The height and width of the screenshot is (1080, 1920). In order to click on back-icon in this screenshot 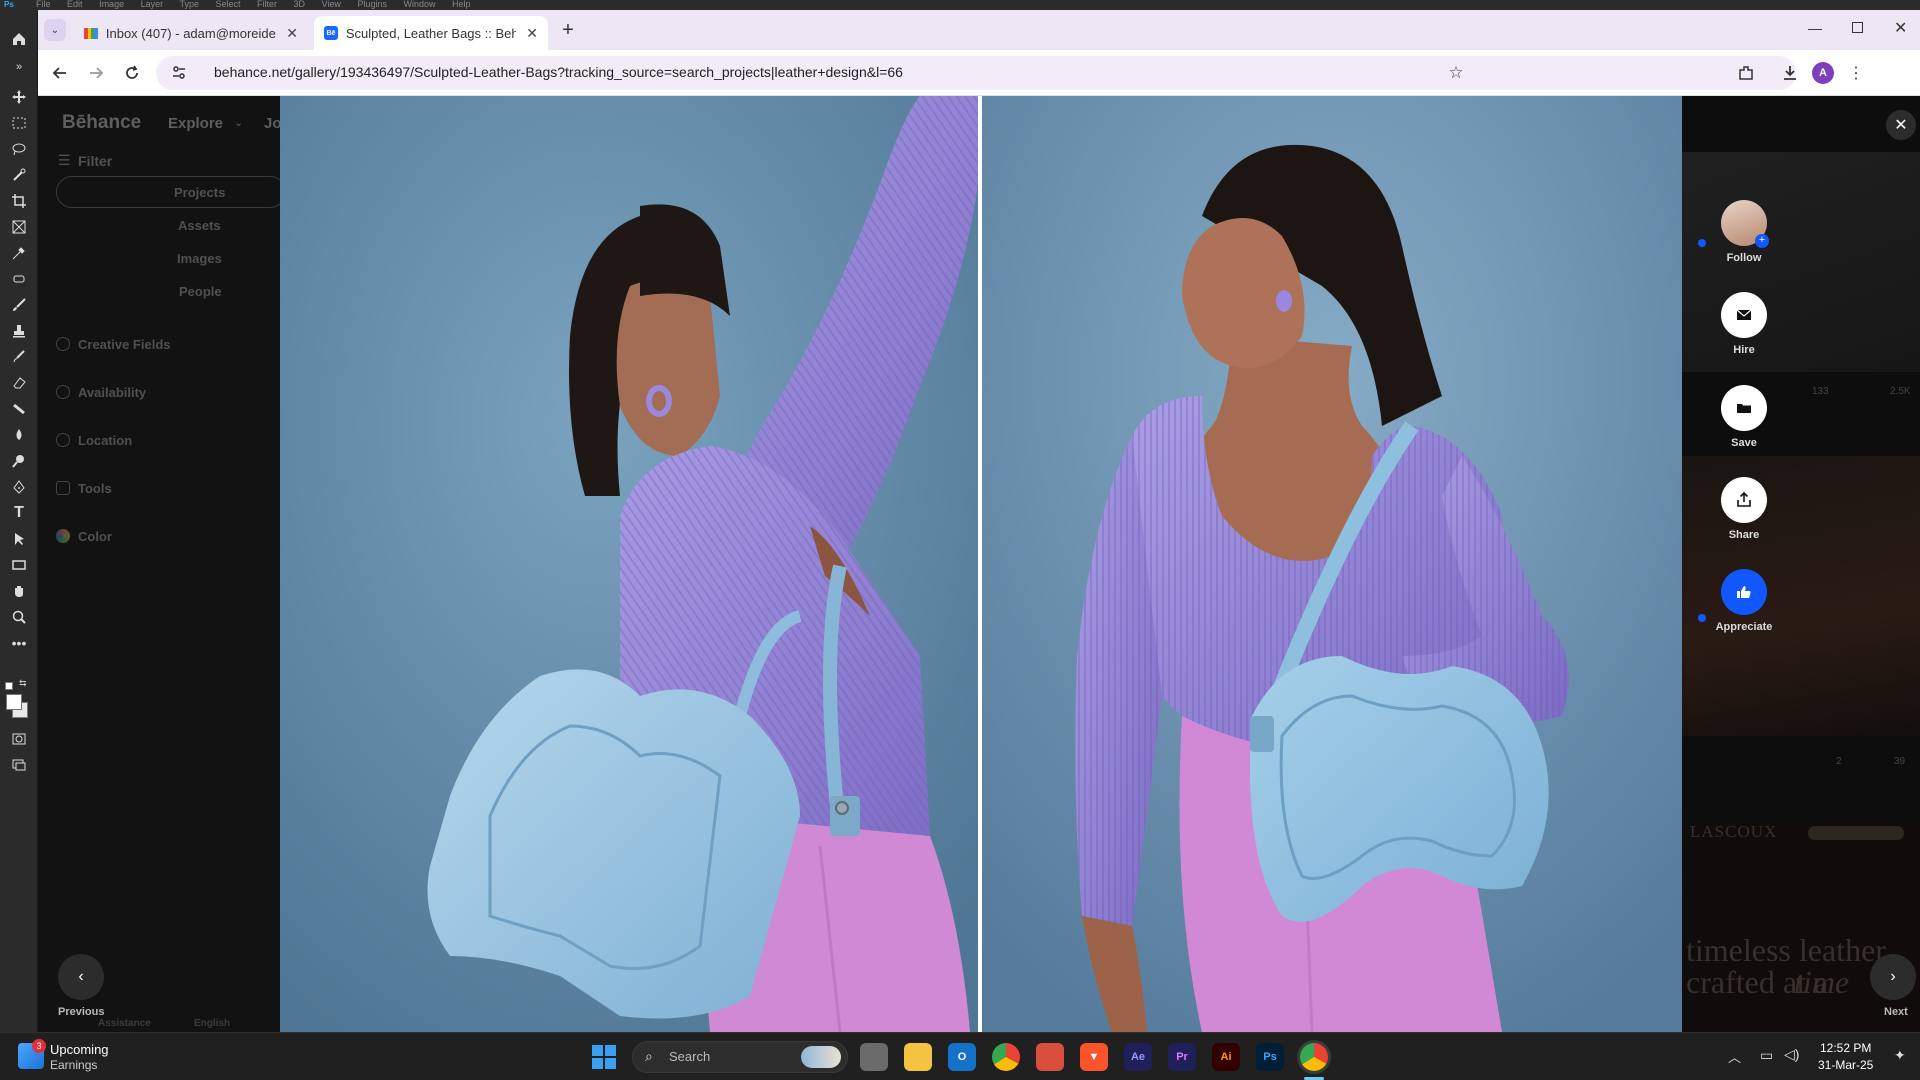, I will do `click(60, 73)`.